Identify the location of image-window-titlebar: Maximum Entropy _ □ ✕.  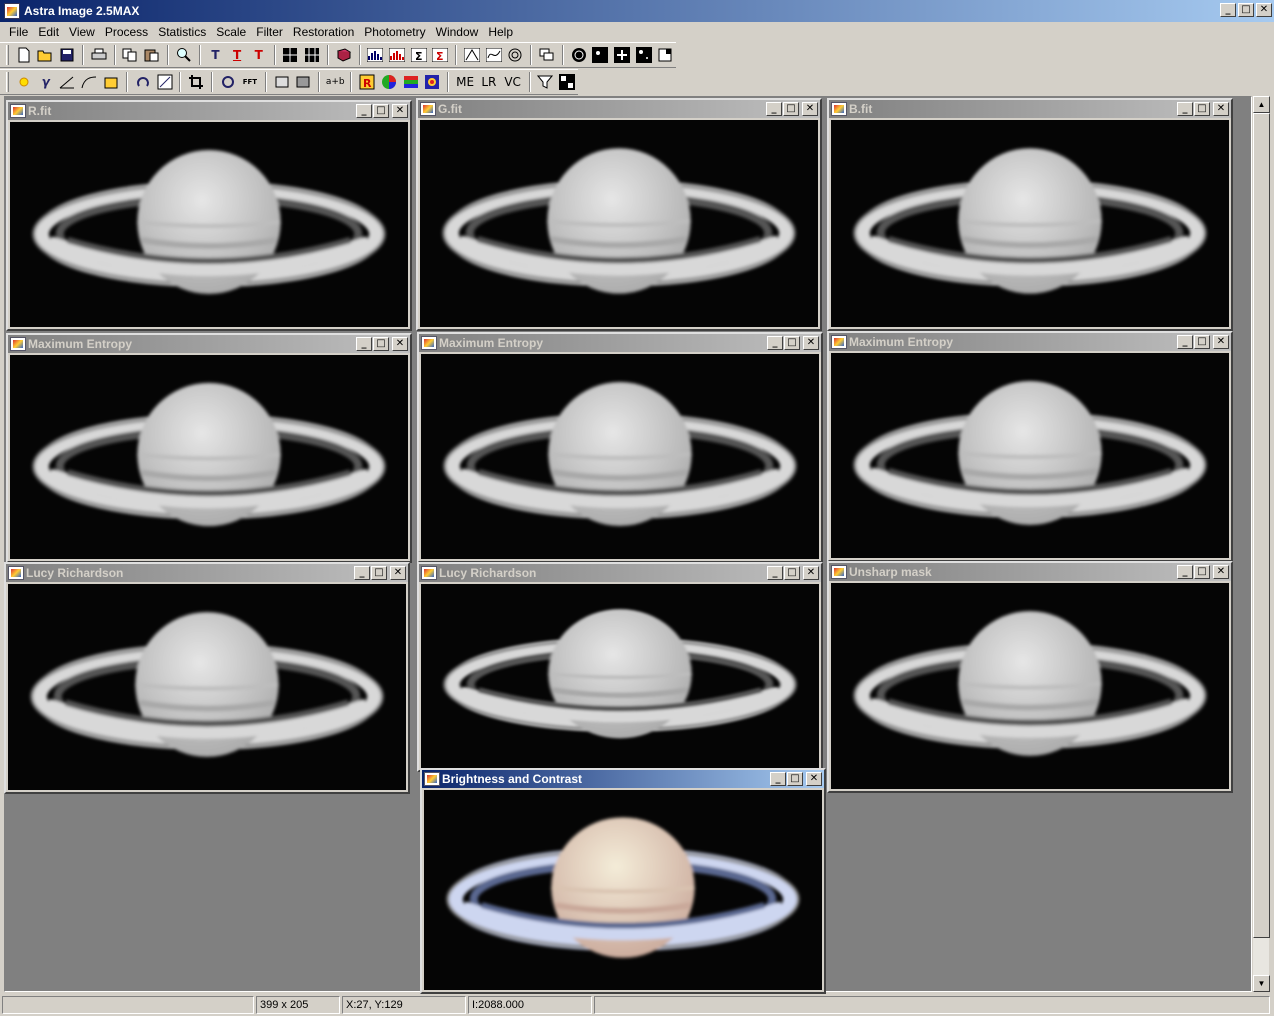
(209, 344).